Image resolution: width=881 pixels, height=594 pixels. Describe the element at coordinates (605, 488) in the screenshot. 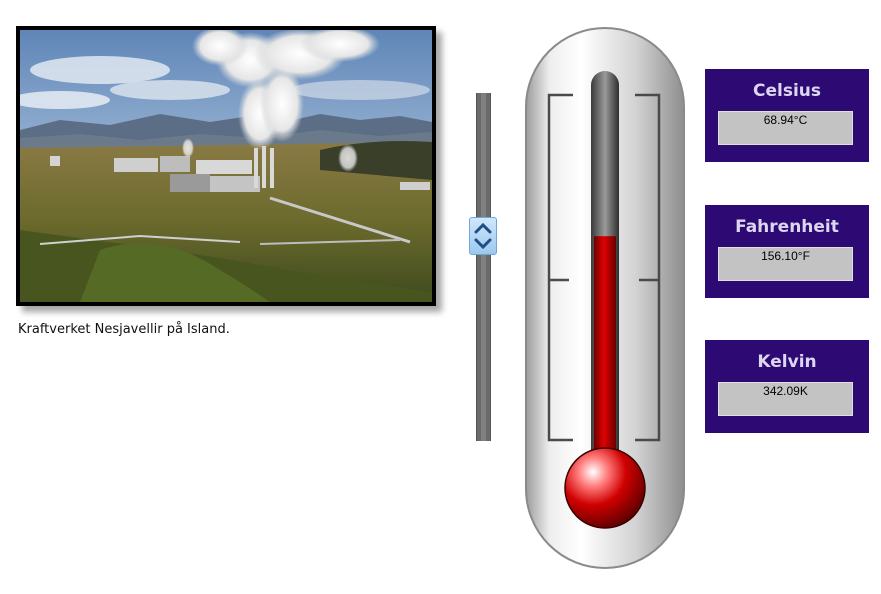

I see `thermometer-bulb` at that location.